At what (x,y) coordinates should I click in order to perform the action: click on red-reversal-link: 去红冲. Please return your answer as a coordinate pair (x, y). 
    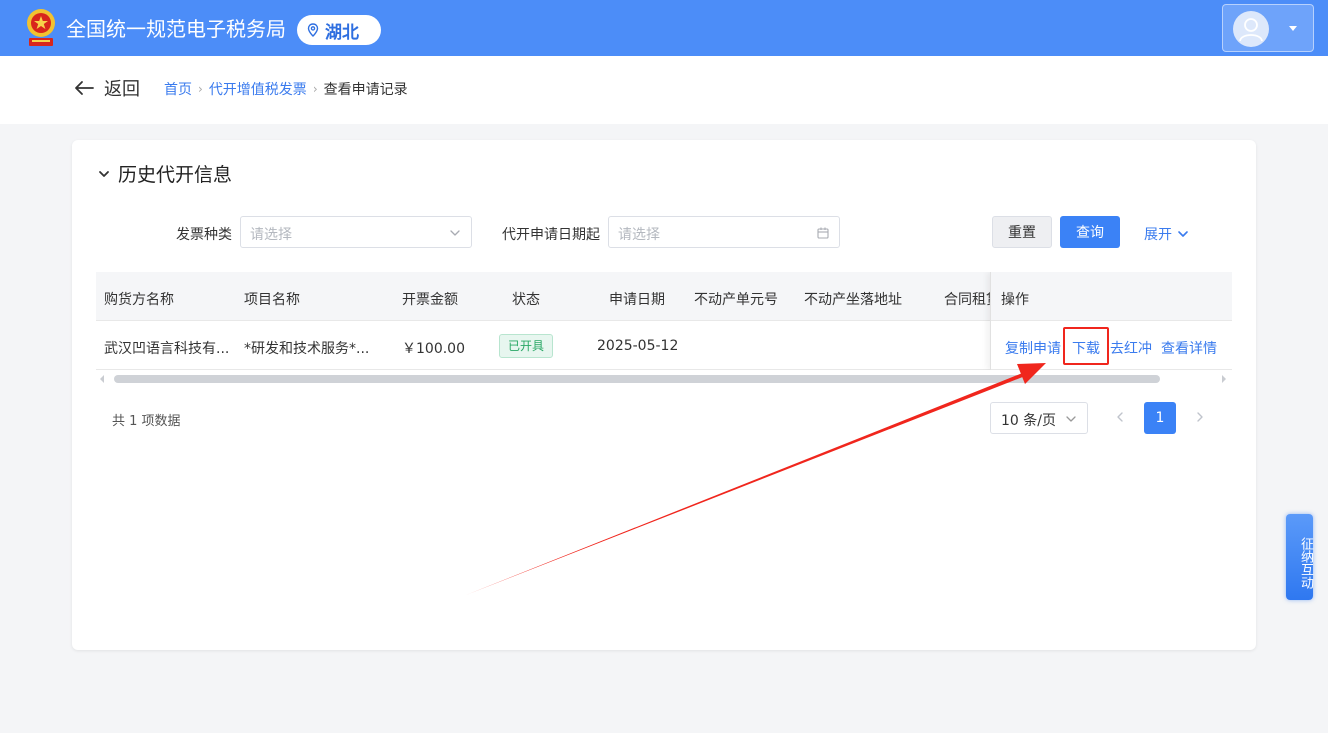
    Looking at the image, I should click on (1131, 348).